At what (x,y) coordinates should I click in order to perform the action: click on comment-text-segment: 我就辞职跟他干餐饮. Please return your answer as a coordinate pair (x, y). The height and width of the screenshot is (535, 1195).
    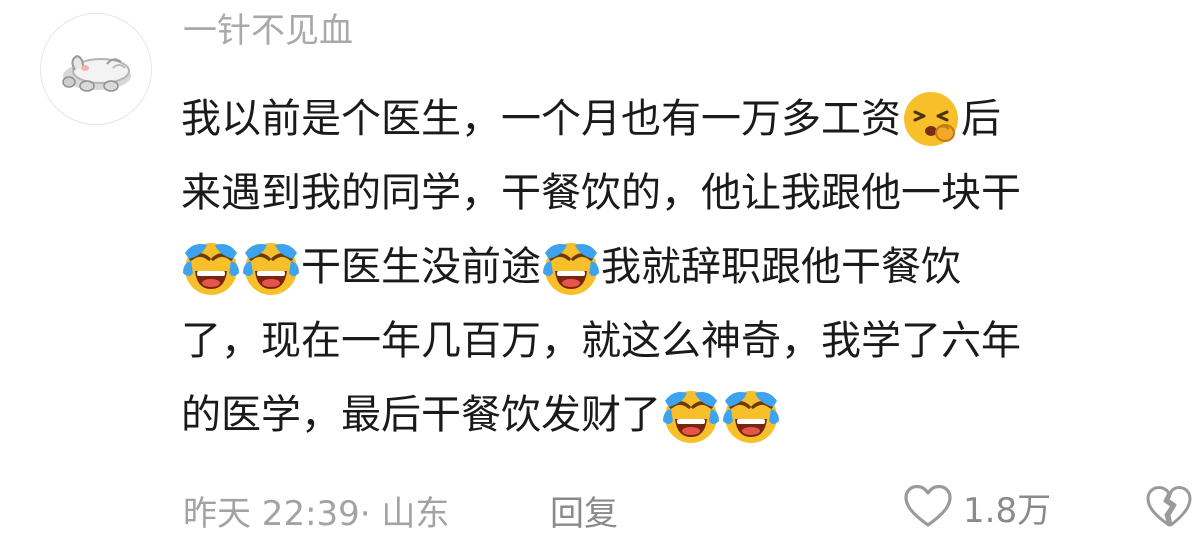
    Looking at the image, I should click on (781, 267).